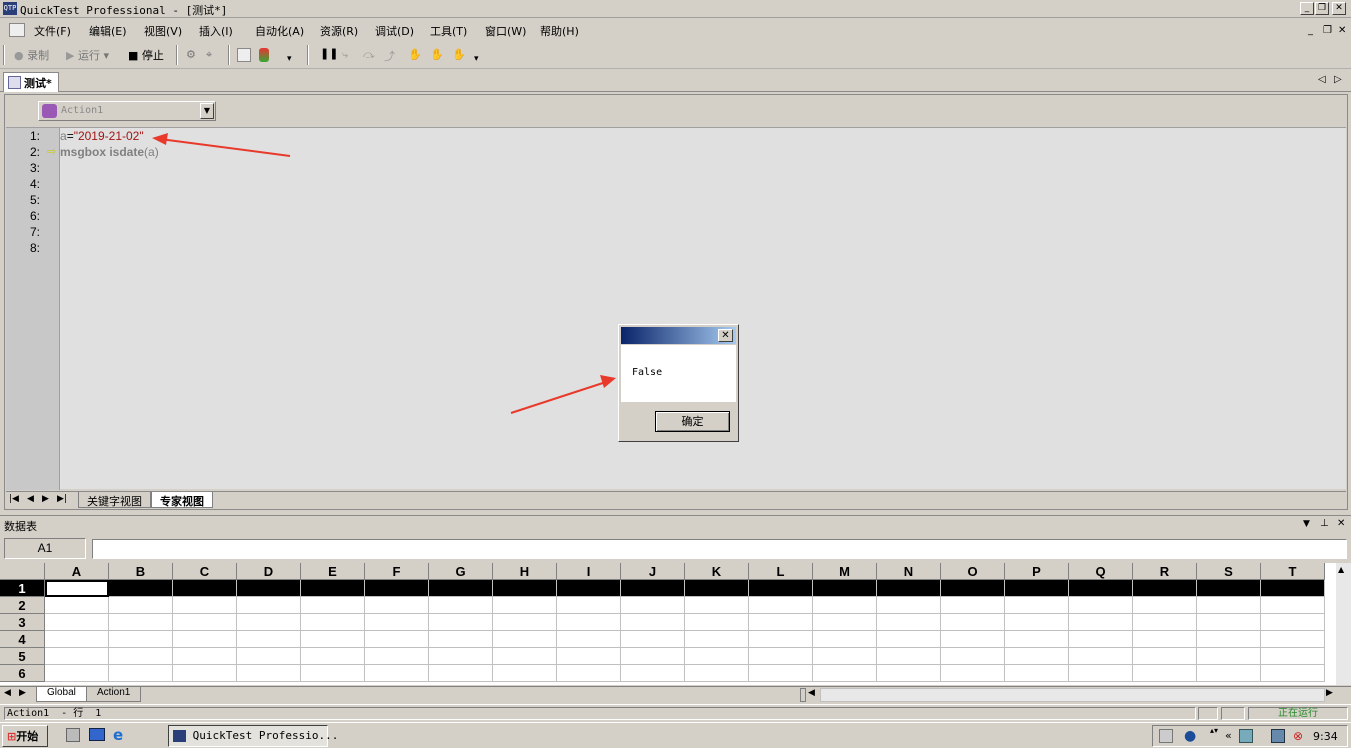  I want to click on row-header-2: 2, so click(22, 605).